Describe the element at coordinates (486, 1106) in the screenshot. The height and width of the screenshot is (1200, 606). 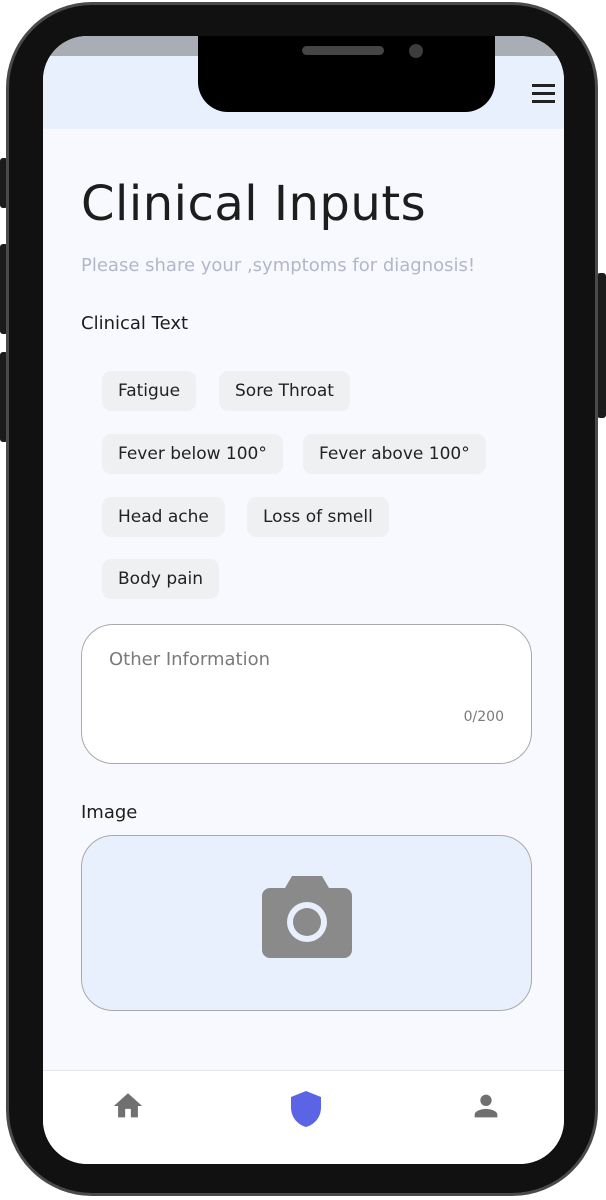
I see `profile-icon` at that location.